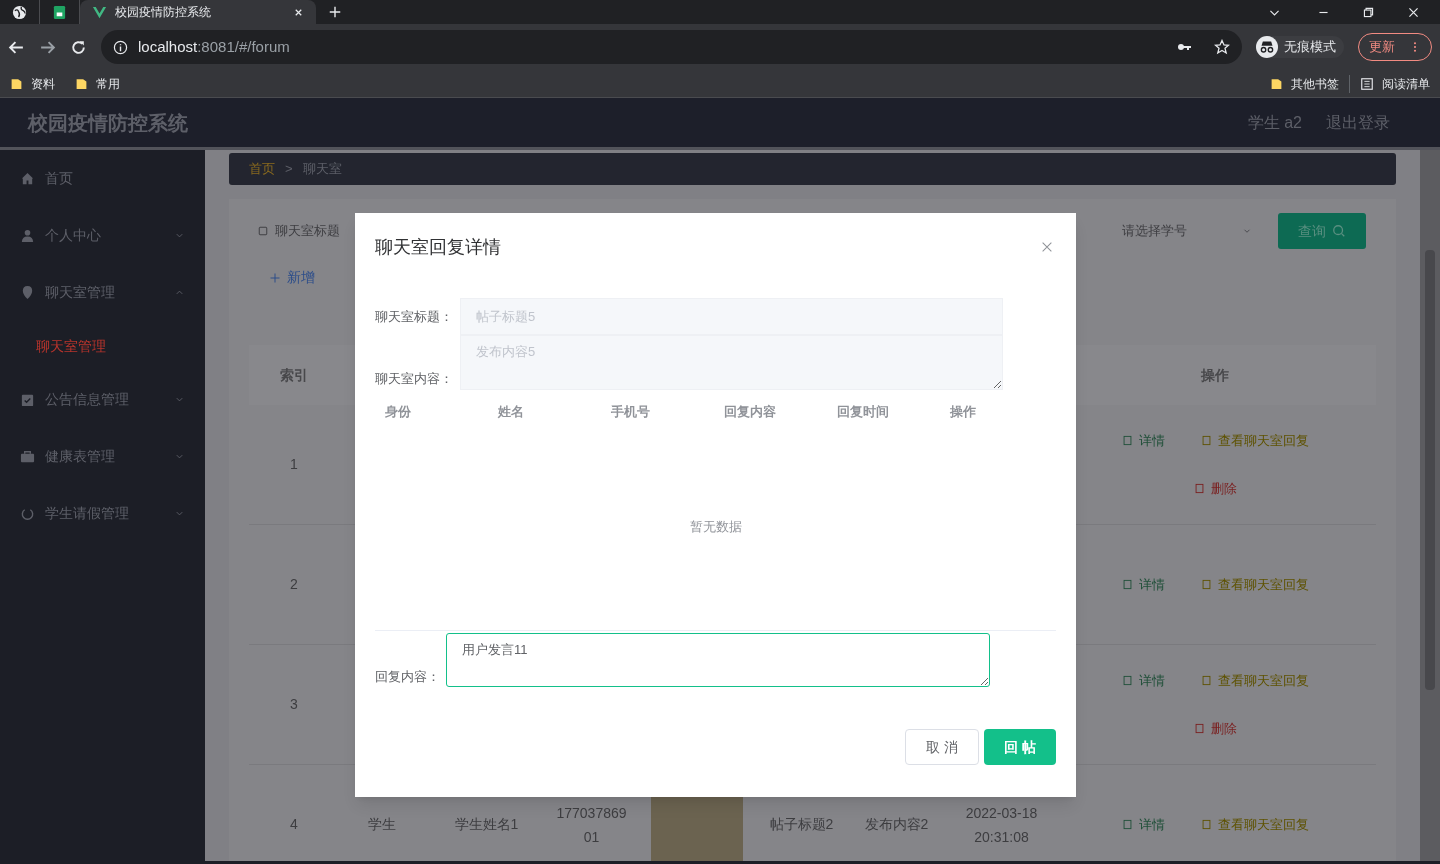  Describe the element at coordinates (78, 47) in the screenshot. I see `reload-icon` at that location.